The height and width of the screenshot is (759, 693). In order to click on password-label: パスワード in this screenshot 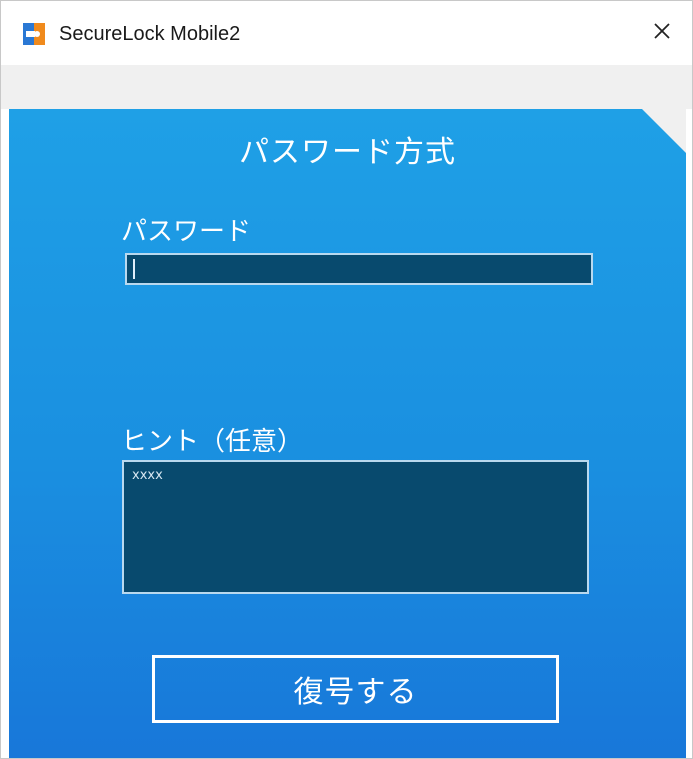, I will do `click(186, 232)`.